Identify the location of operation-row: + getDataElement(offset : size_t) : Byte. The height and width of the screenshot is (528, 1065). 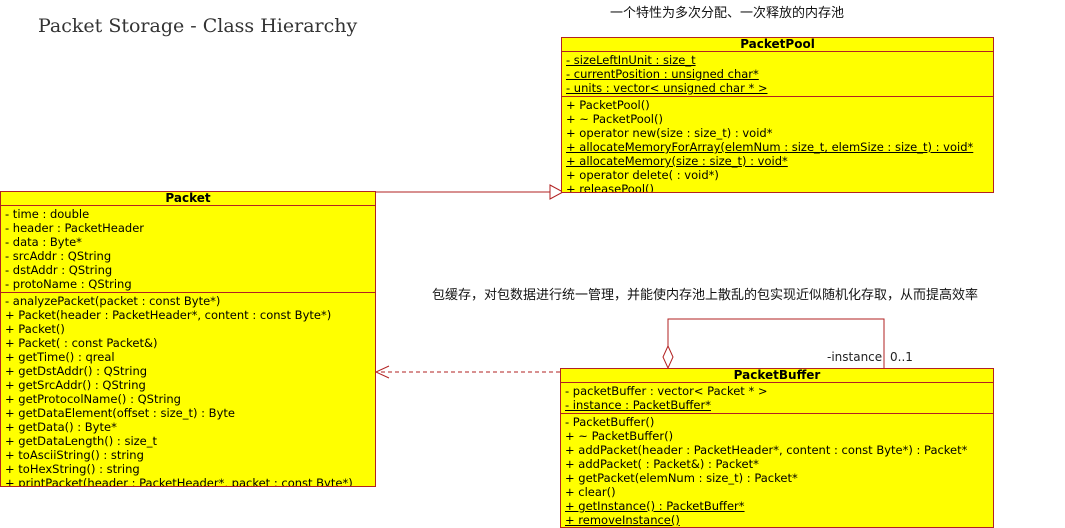
(120, 413).